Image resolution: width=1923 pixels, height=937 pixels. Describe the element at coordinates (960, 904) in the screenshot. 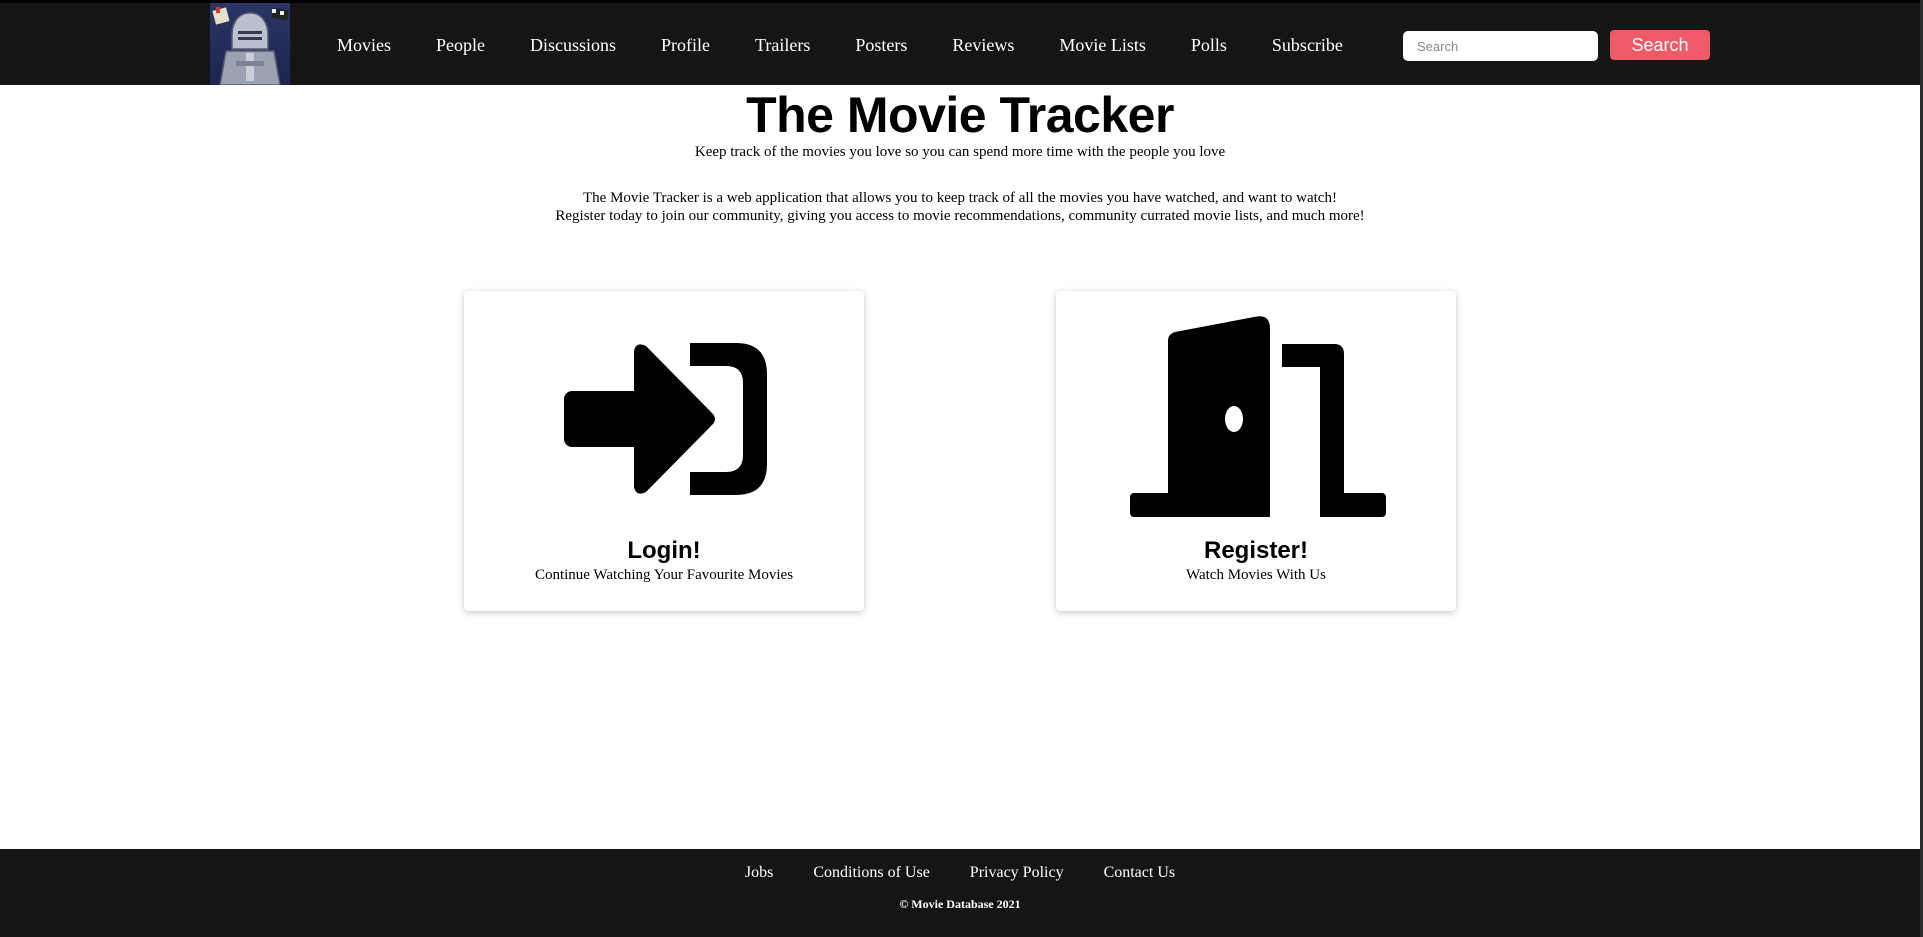

I see `copyright: © Movie Database 2021` at that location.